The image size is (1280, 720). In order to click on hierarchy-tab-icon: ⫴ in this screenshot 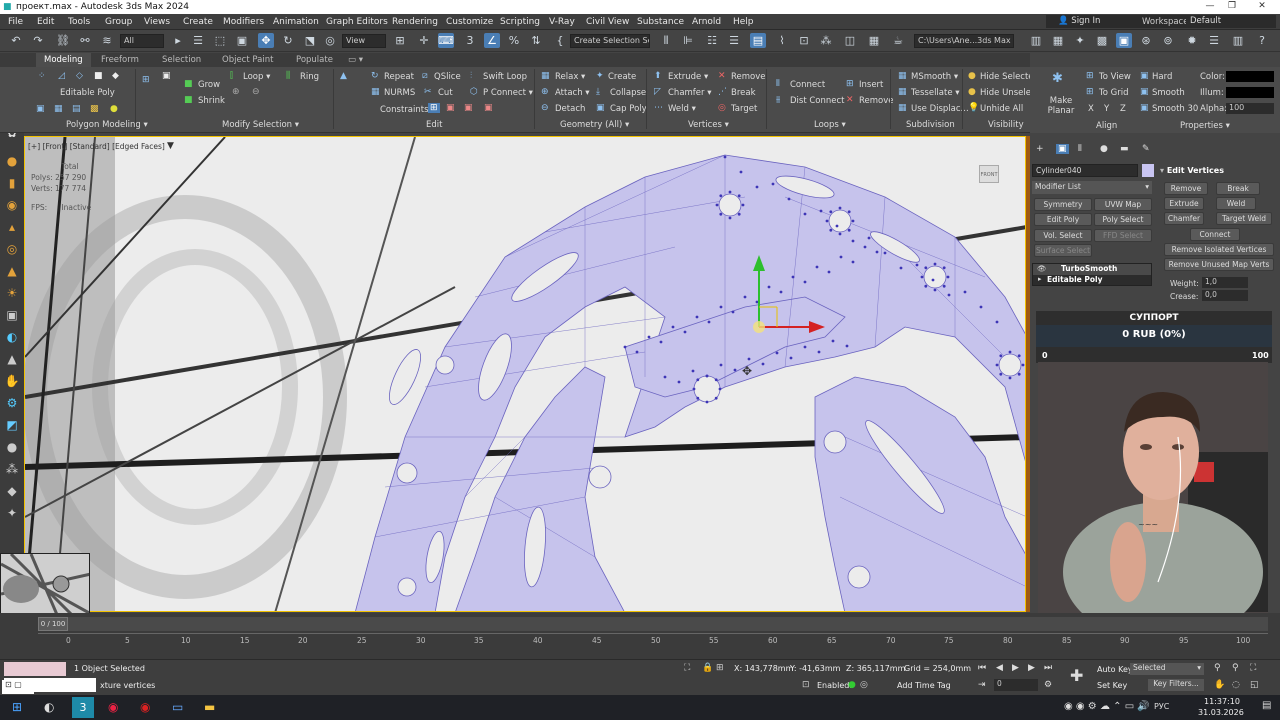, I will do `click(1080, 149)`.